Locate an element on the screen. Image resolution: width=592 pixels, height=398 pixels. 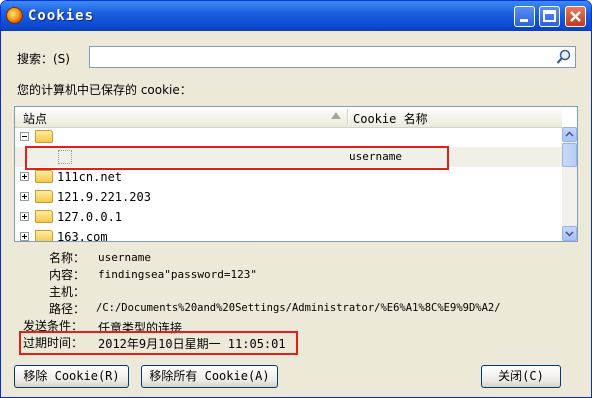
scroll-down-button is located at coordinates (569, 233).